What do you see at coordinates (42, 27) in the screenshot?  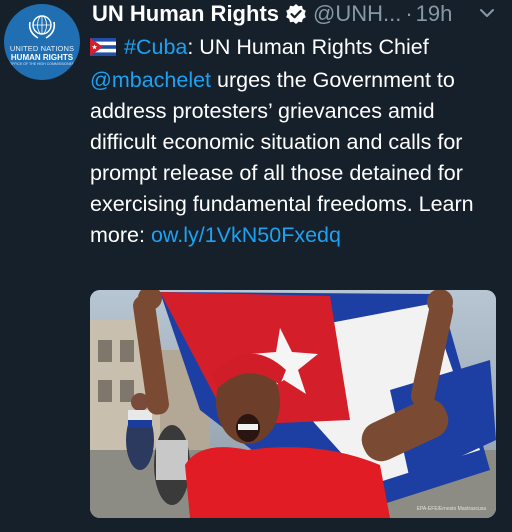 I see `un-emblem-icon` at bounding box center [42, 27].